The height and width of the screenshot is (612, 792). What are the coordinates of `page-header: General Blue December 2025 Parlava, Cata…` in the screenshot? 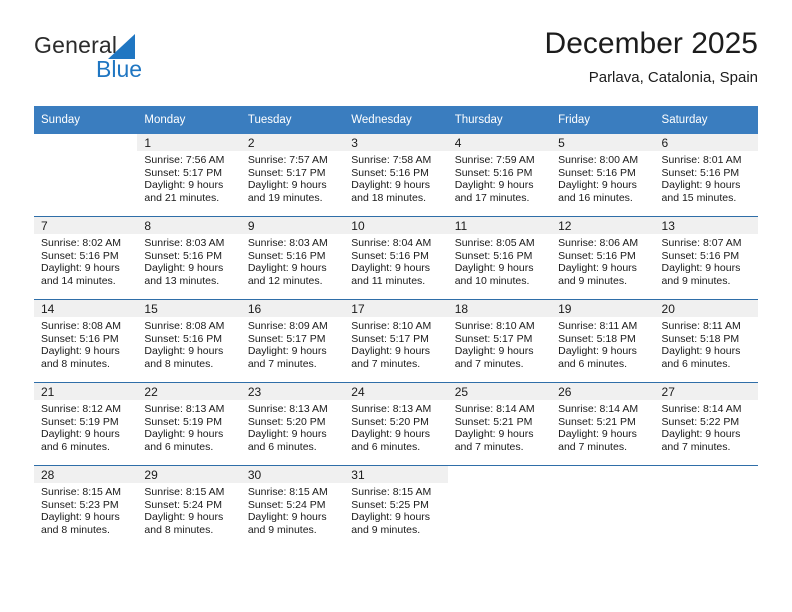 It's located at (396, 62).